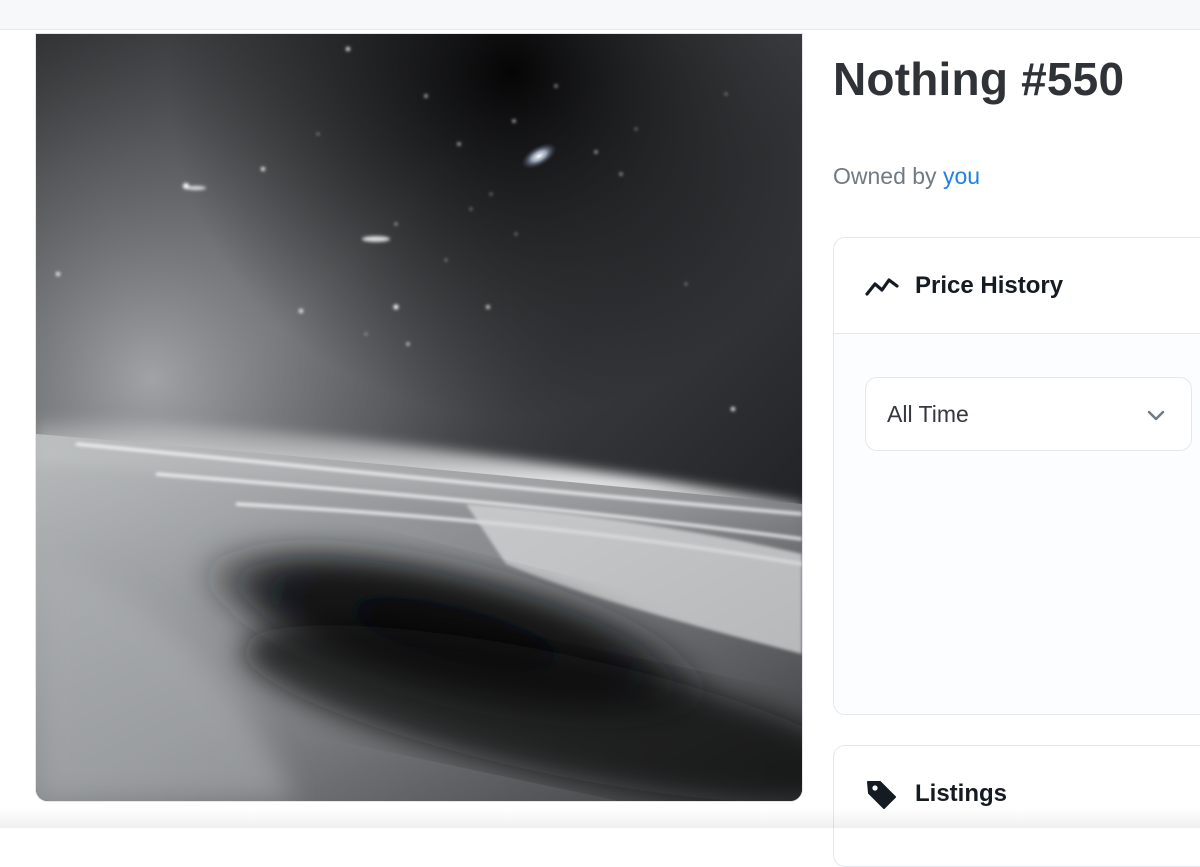  Describe the element at coordinates (961, 793) in the screenshot. I see `listings-title: Listings` at that location.